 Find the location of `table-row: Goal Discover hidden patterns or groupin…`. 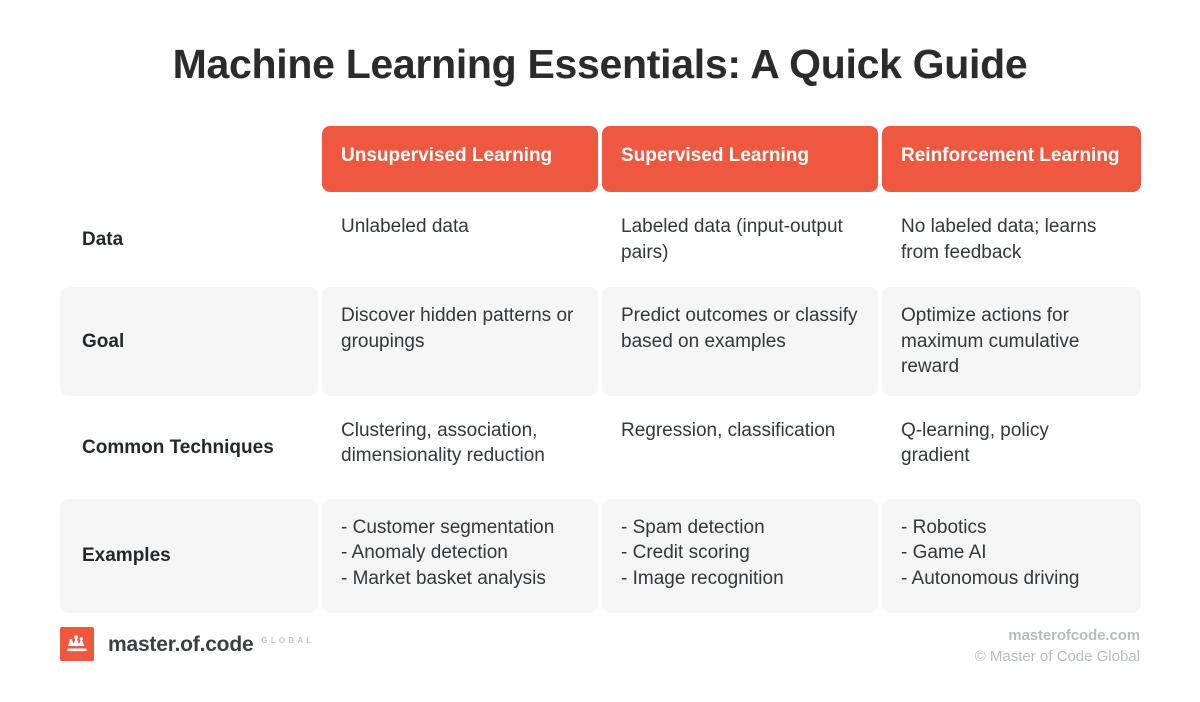

table-row: Goal Discover hidden patterns or groupin… is located at coordinates (600, 341).